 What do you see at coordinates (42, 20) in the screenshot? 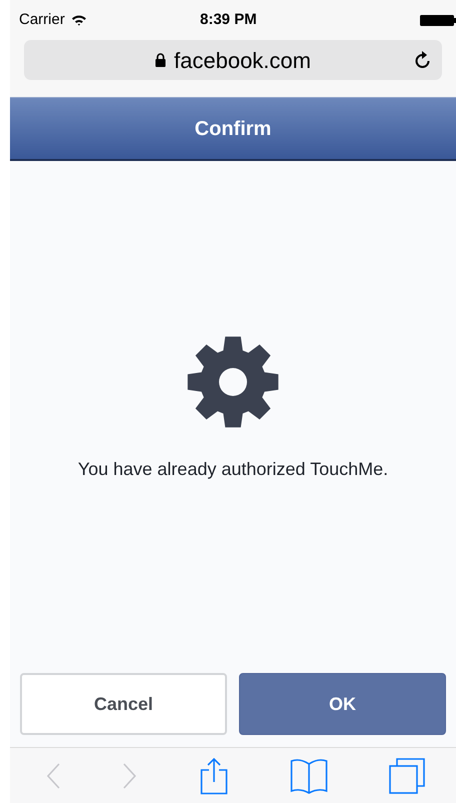
I see `carrier-label: Carrier` at bounding box center [42, 20].